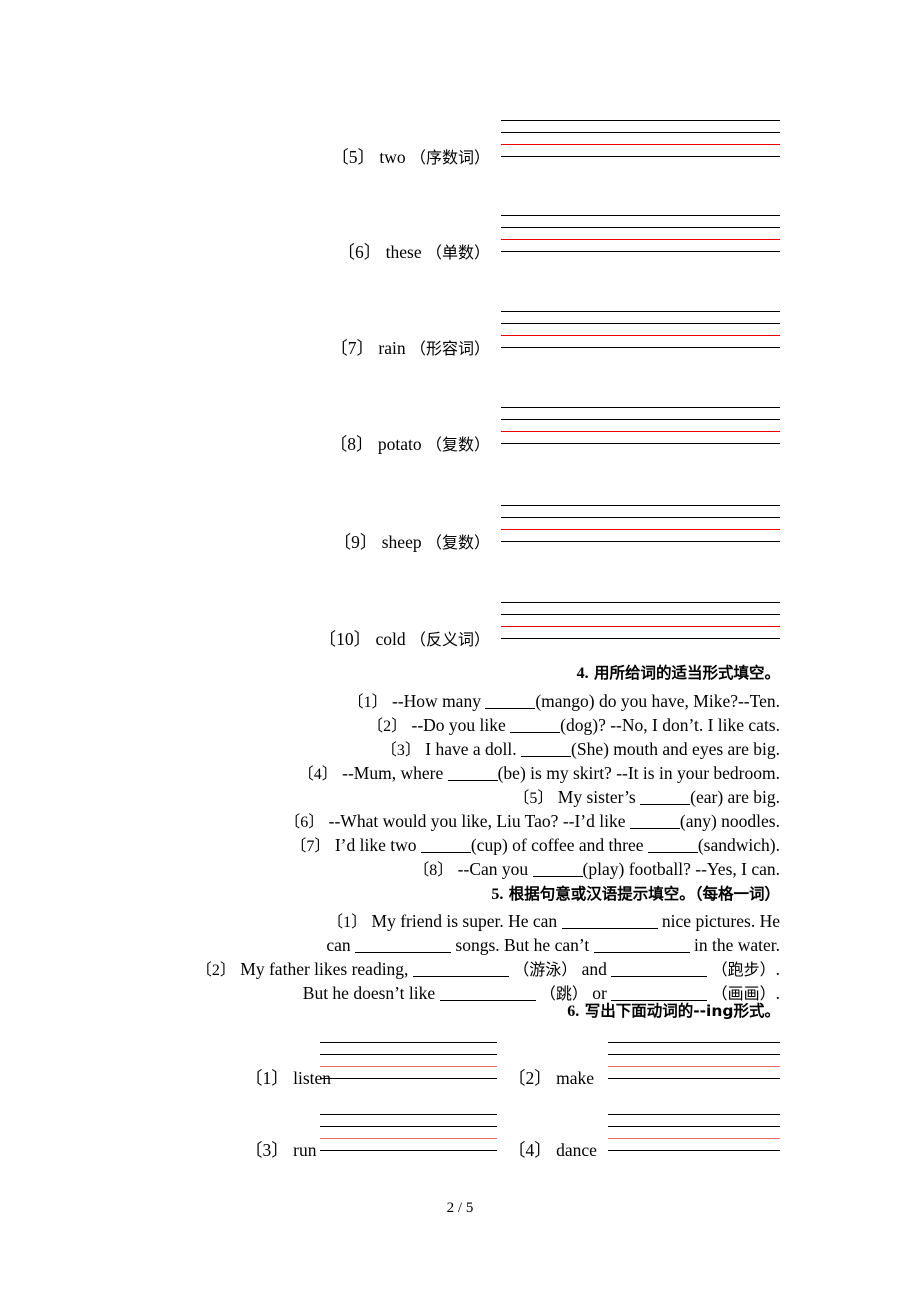 This screenshot has width=920, height=1302. I want to click on item-word: rain, so click(392, 348).